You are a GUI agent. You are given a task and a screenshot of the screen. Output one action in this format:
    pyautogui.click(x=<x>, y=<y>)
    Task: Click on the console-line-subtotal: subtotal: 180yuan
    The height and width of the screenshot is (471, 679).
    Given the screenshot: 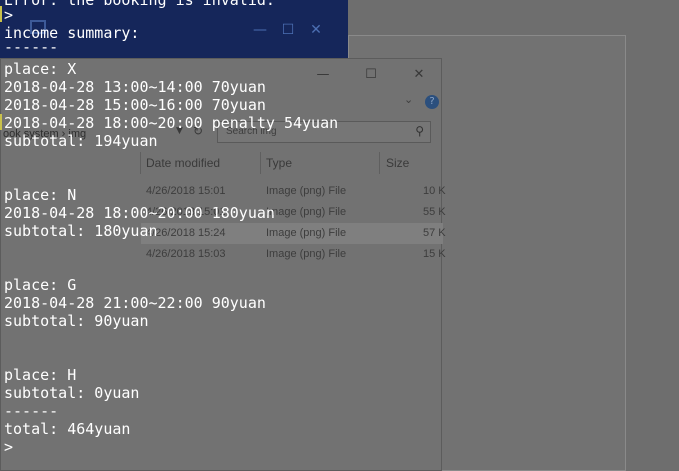 What is the action you would take?
    pyautogui.click(x=81, y=231)
    